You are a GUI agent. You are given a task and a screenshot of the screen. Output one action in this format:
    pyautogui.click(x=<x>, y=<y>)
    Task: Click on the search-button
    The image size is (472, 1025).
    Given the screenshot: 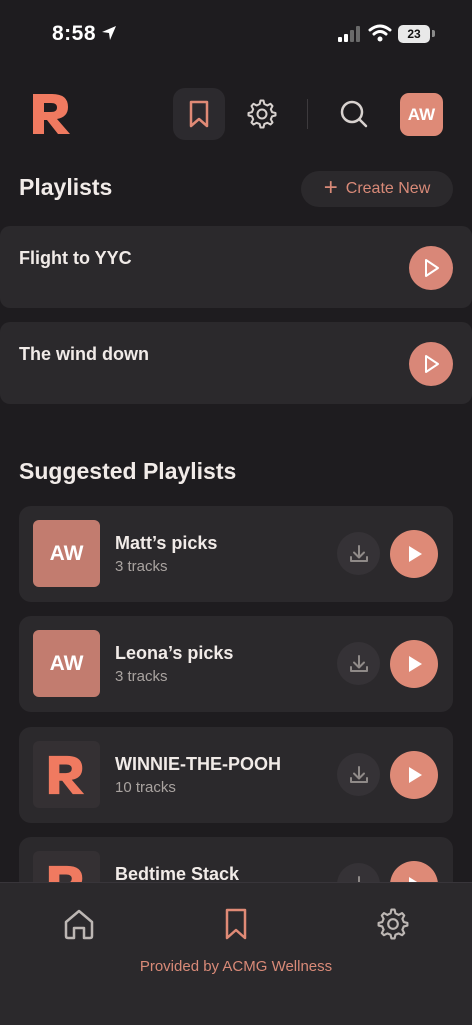 What is the action you would take?
    pyautogui.click(x=354, y=114)
    